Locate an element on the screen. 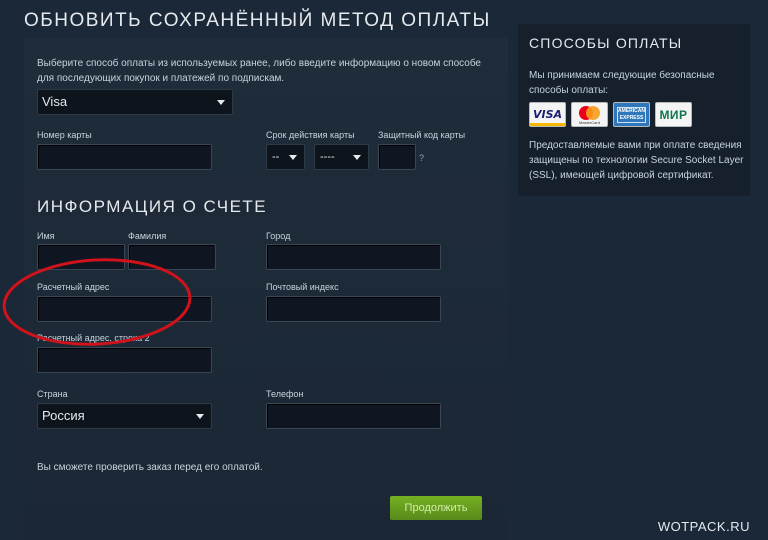 This screenshot has height=540, width=768. expiry-year-value: ---- is located at coordinates (327, 157).